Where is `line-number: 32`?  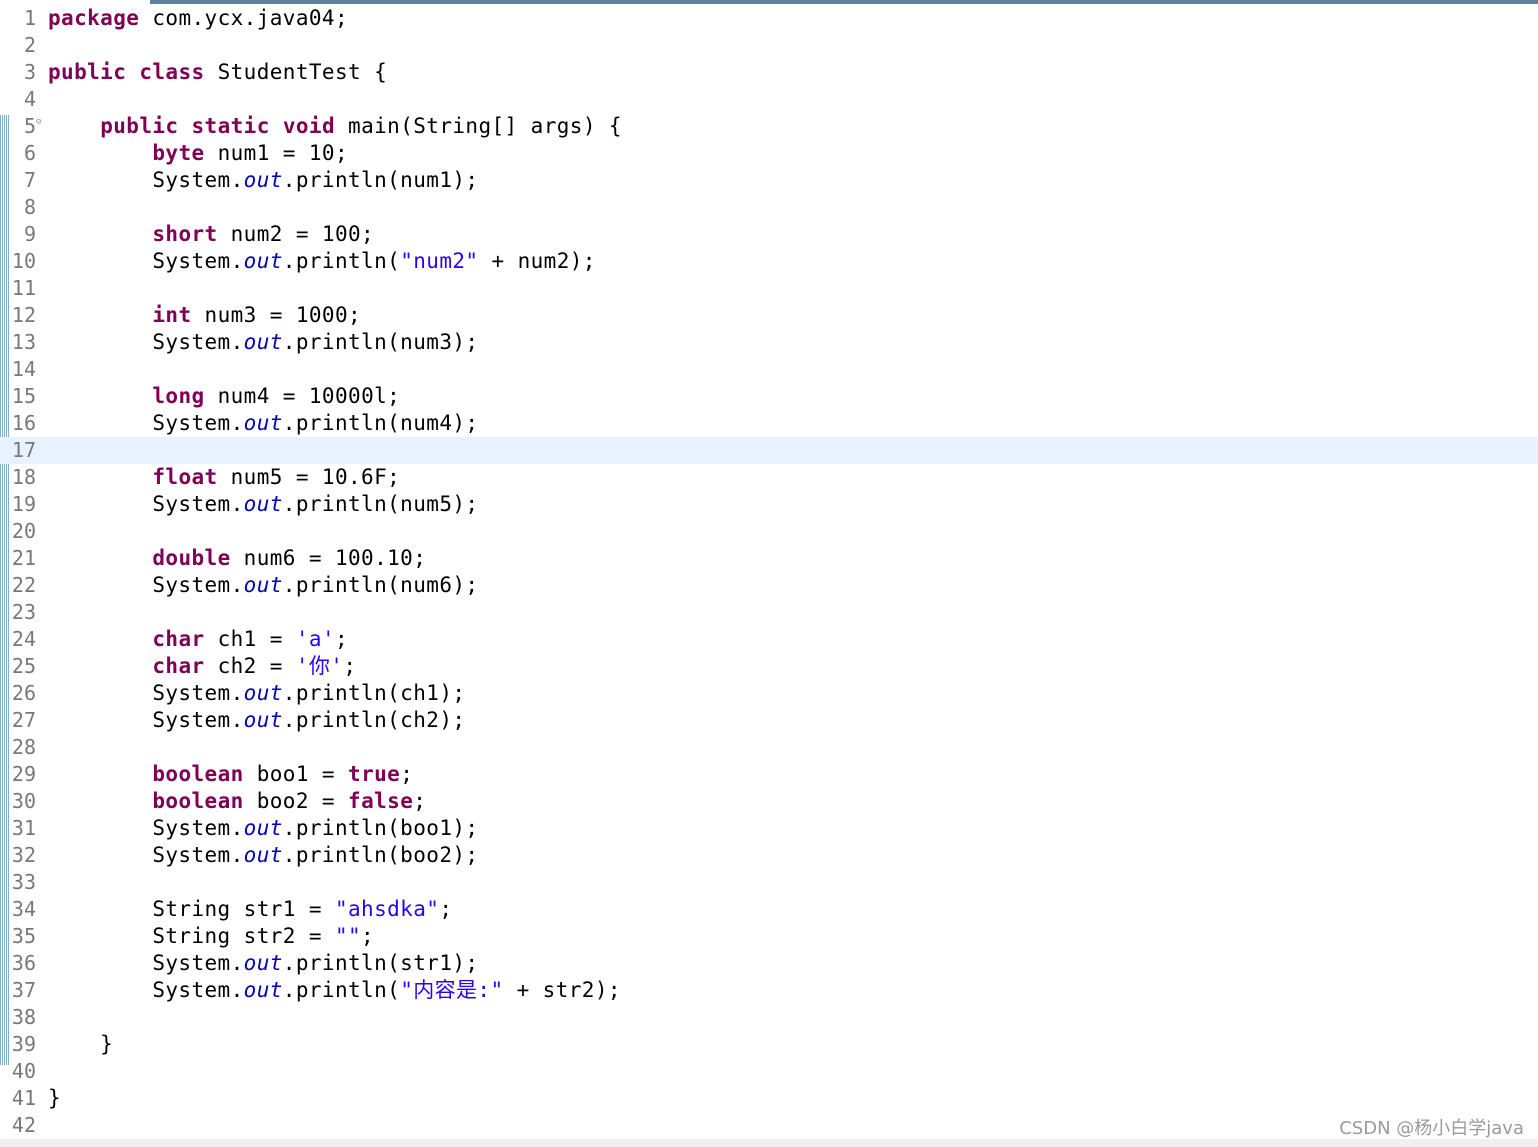 line-number: 32 is located at coordinates (23, 855).